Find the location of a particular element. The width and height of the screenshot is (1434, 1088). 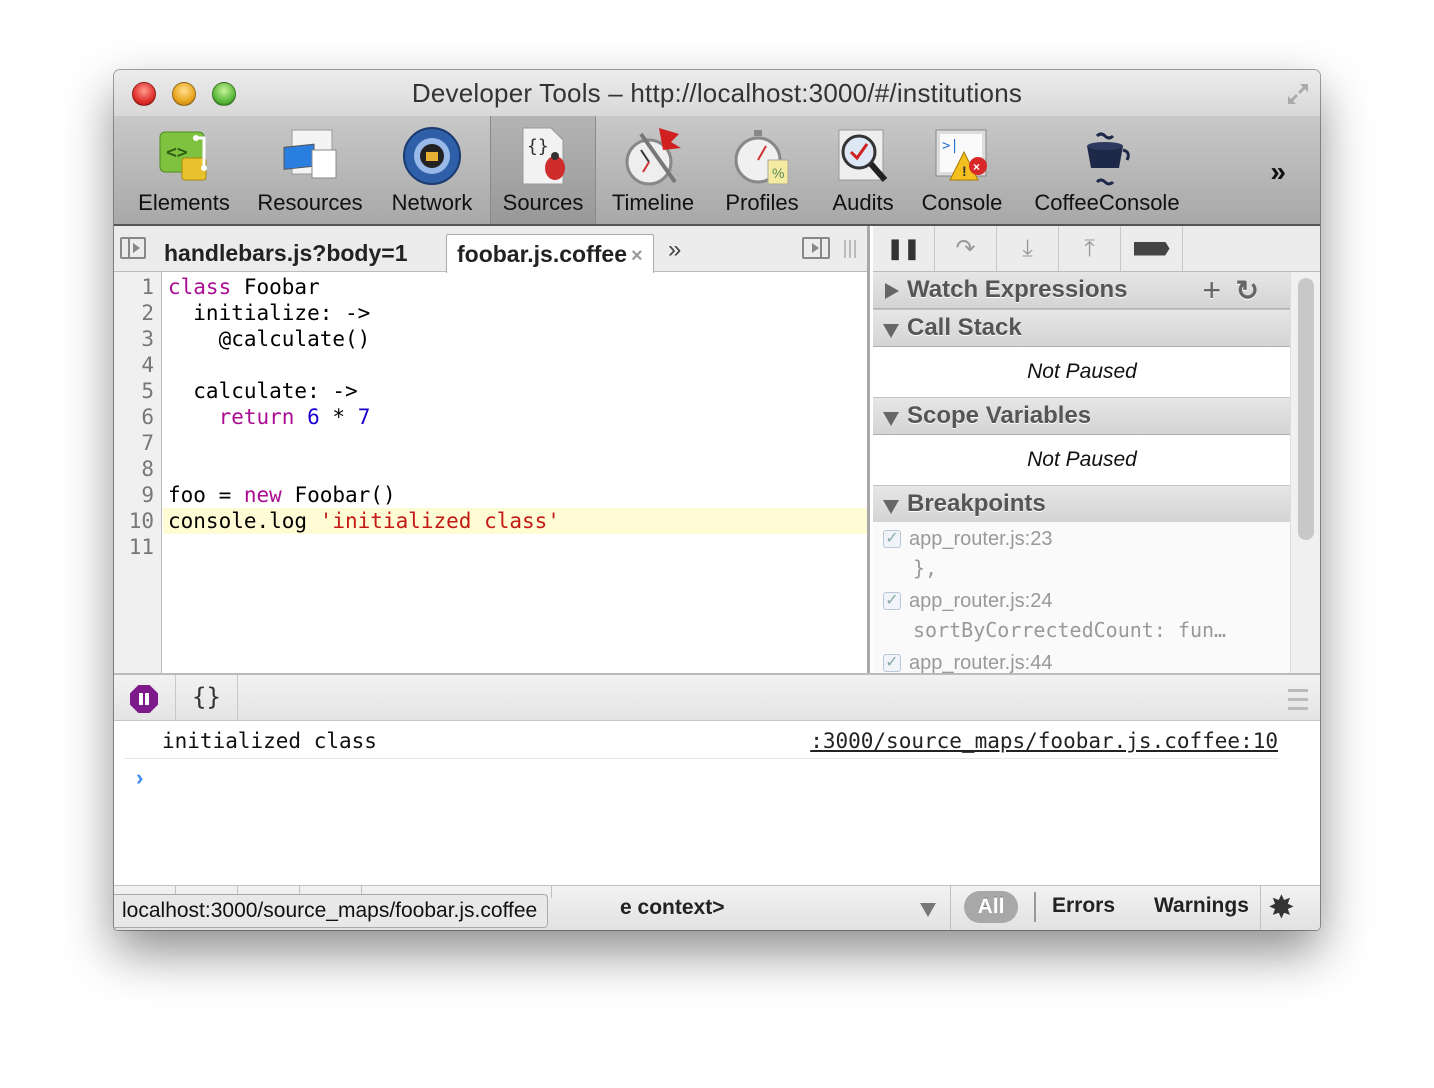

line-number: 1 is located at coordinates (134, 287).